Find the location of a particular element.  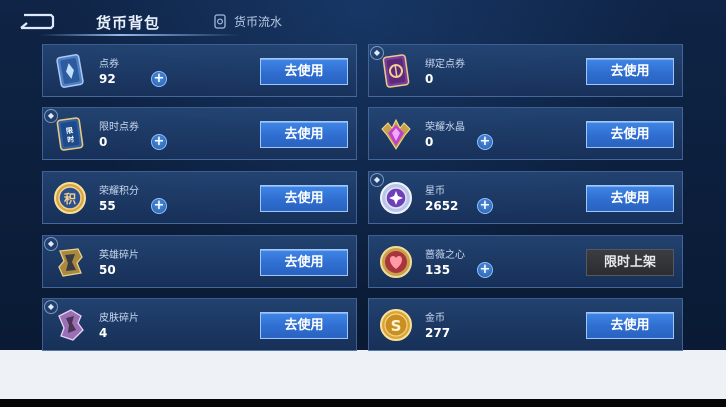

ticket-card-icon is located at coordinates (70, 71).